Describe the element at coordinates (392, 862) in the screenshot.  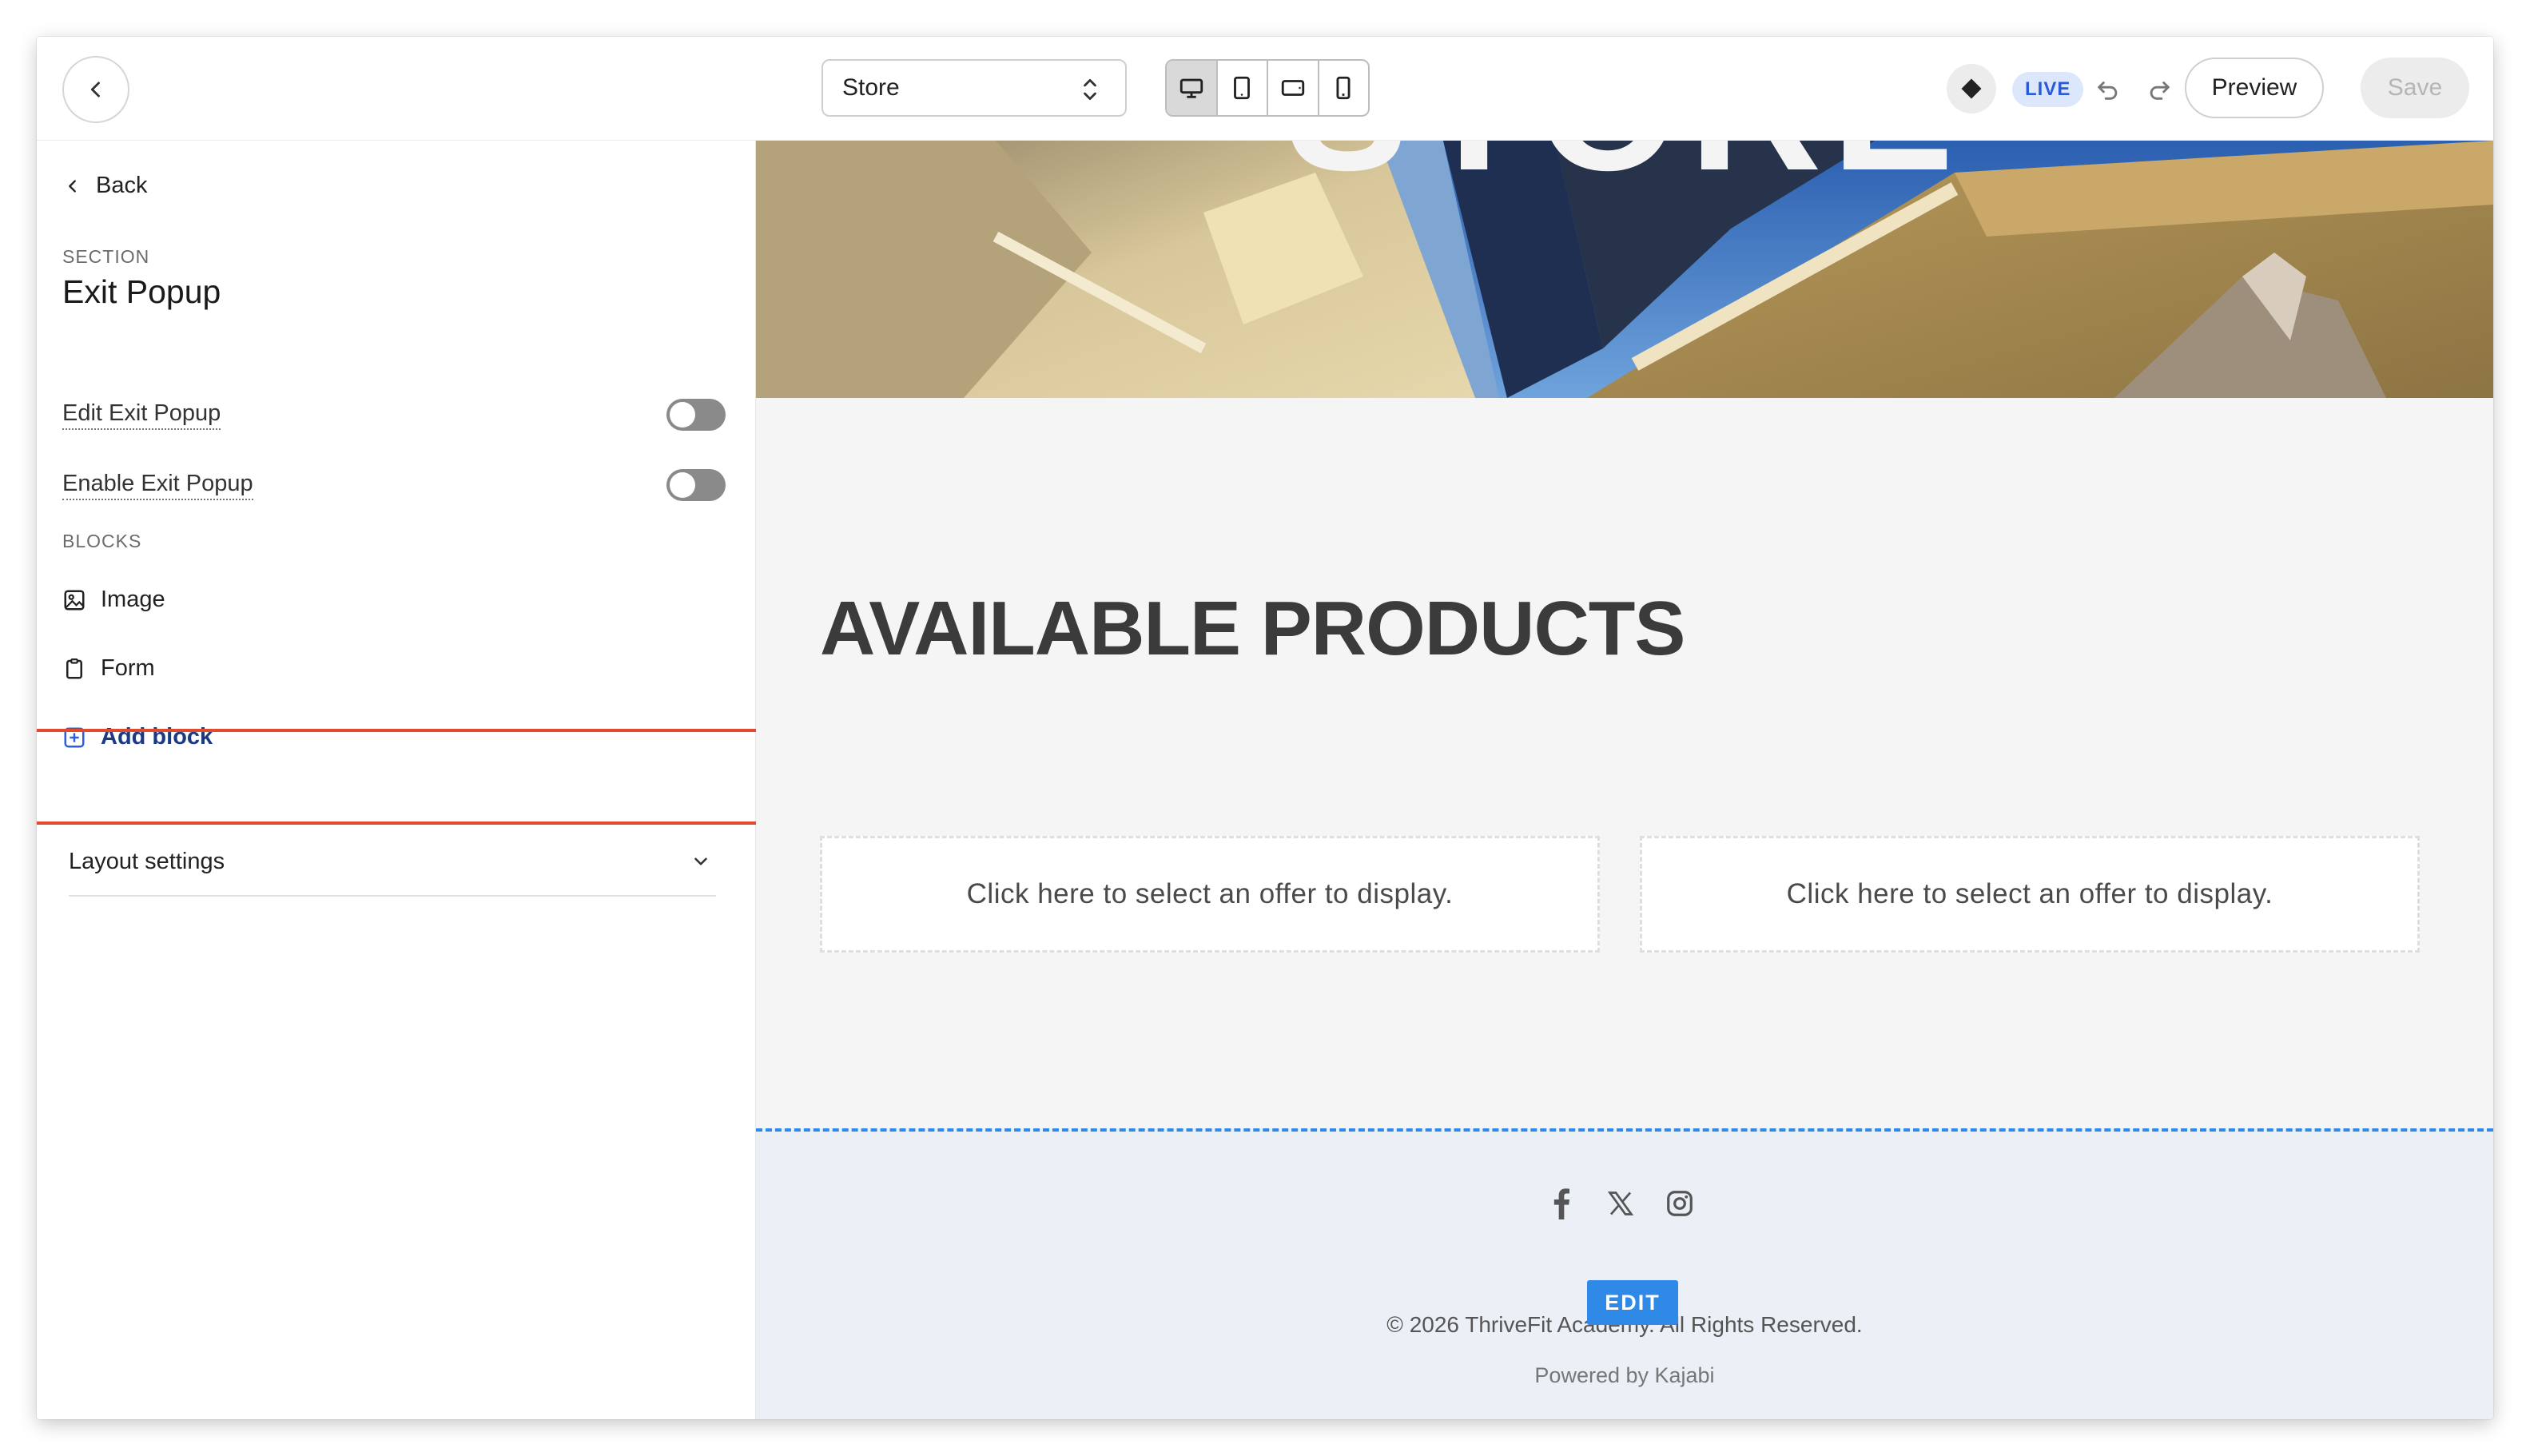
I see `layout-settings-accordion: Layout settings` at that location.